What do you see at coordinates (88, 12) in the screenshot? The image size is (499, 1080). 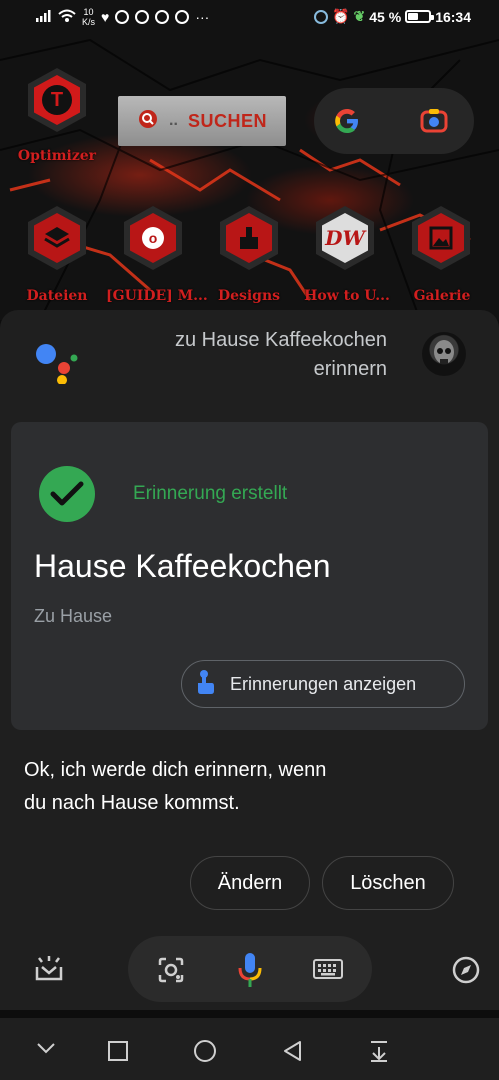 I see `network-speed-value: 10` at bounding box center [88, 12].